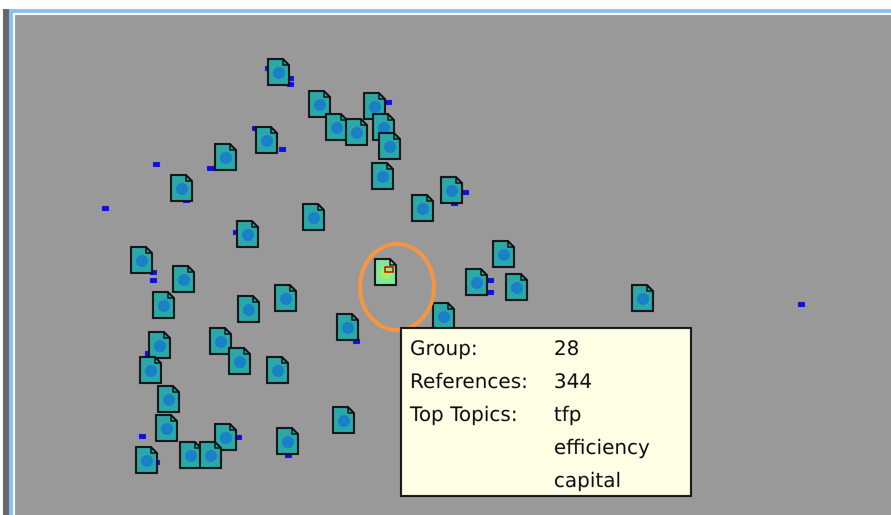 This screenshot has height=515, width=891. What do you see at coordinates (444, 348) in the screenshot?
I see `tooltip-label: Group:` at bounding box center [444, 348].